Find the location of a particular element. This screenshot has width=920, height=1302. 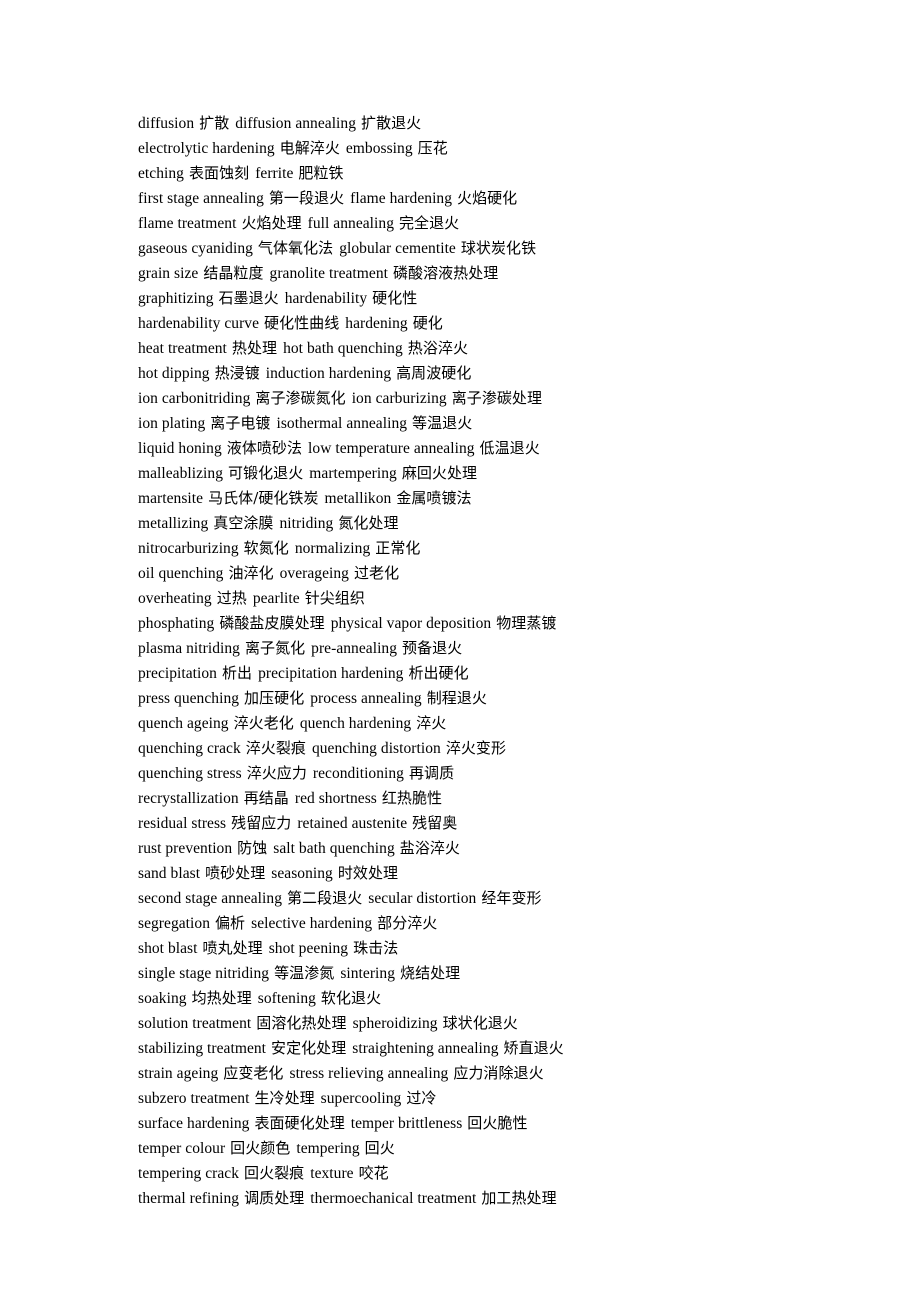

term-chinese: 热浴淬火 is located at coordinates (437, 348).